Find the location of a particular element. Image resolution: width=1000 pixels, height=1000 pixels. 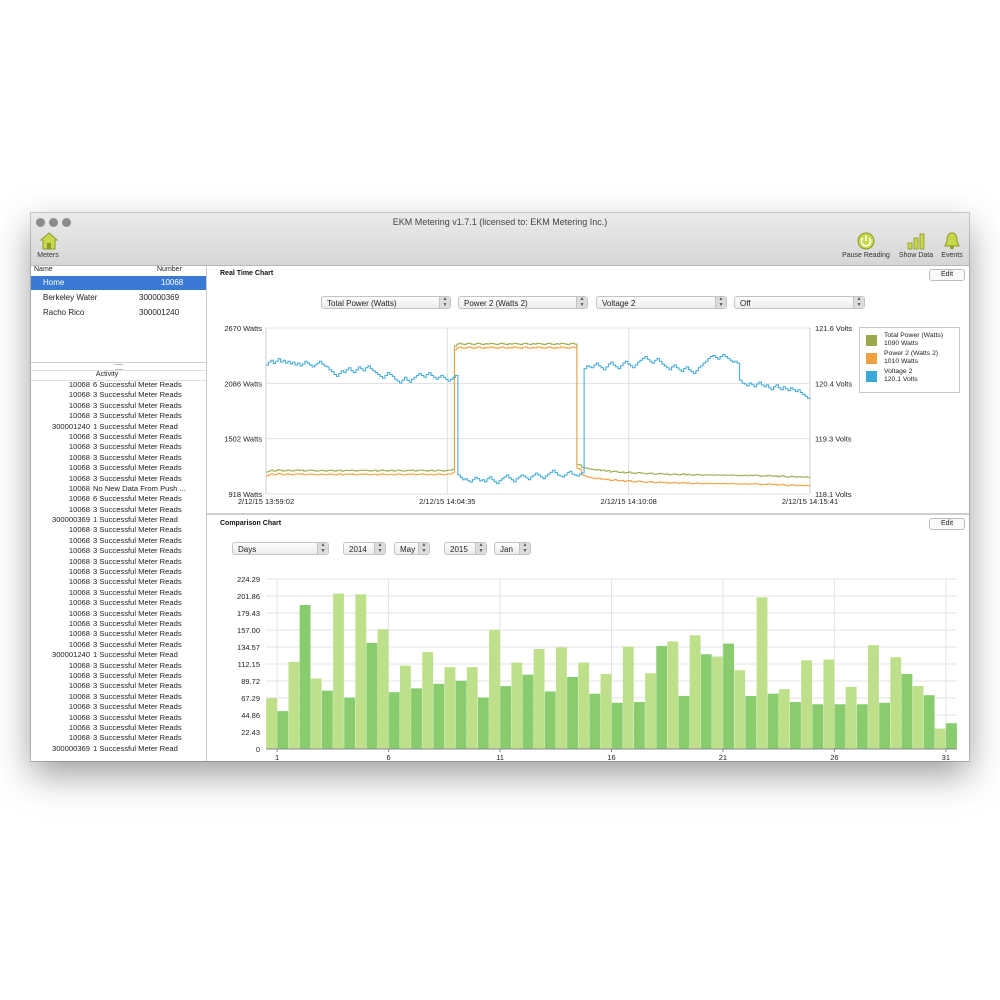

comparison-period-select: Days ▲ ▼ is located at coordinates (280, 548).